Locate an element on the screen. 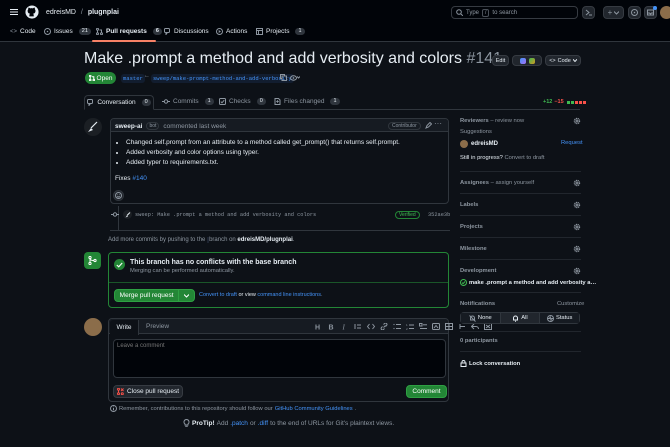  copilot-button is located at coordinates (527, 60).